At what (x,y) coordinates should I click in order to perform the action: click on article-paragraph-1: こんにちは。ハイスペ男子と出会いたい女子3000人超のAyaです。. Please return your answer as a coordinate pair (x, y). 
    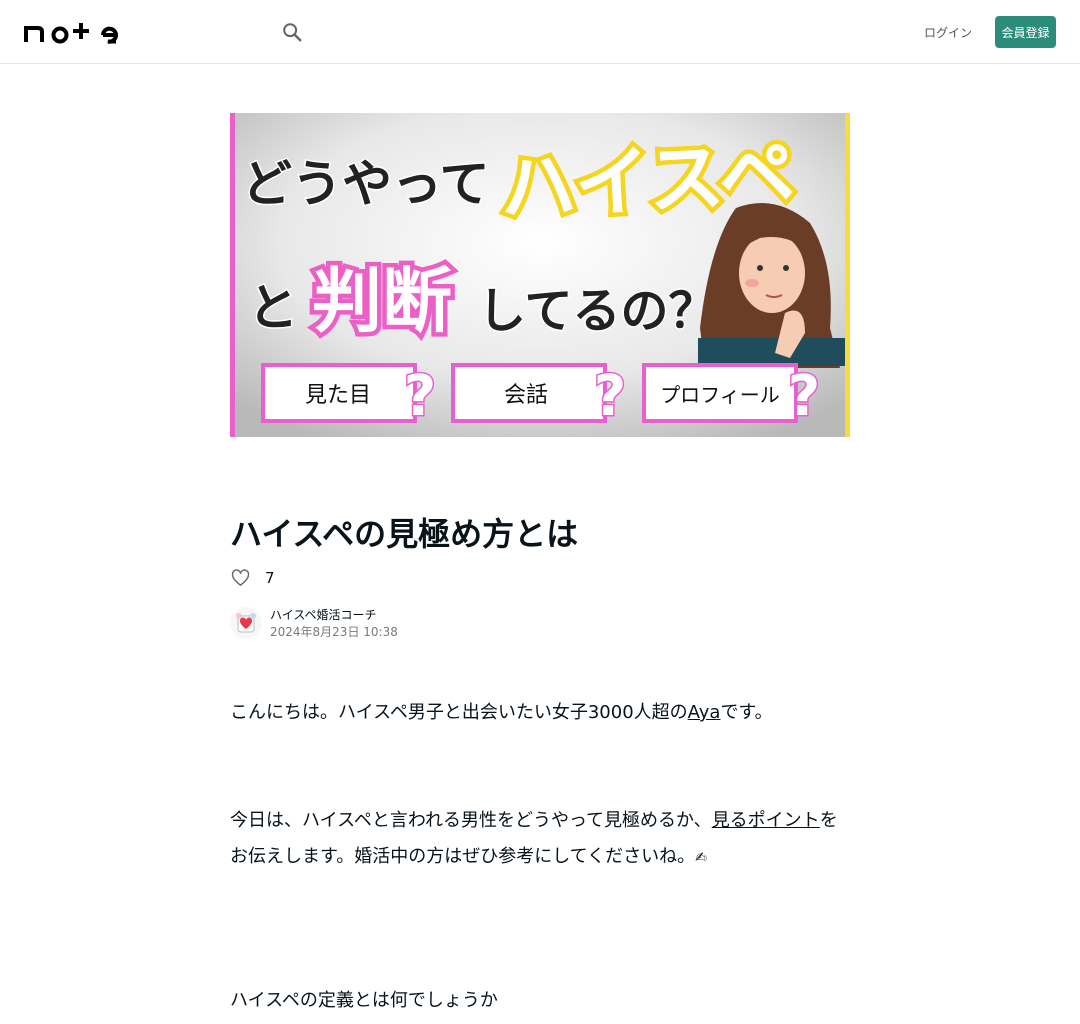
    Looking at the image, I should click on (540, 713).